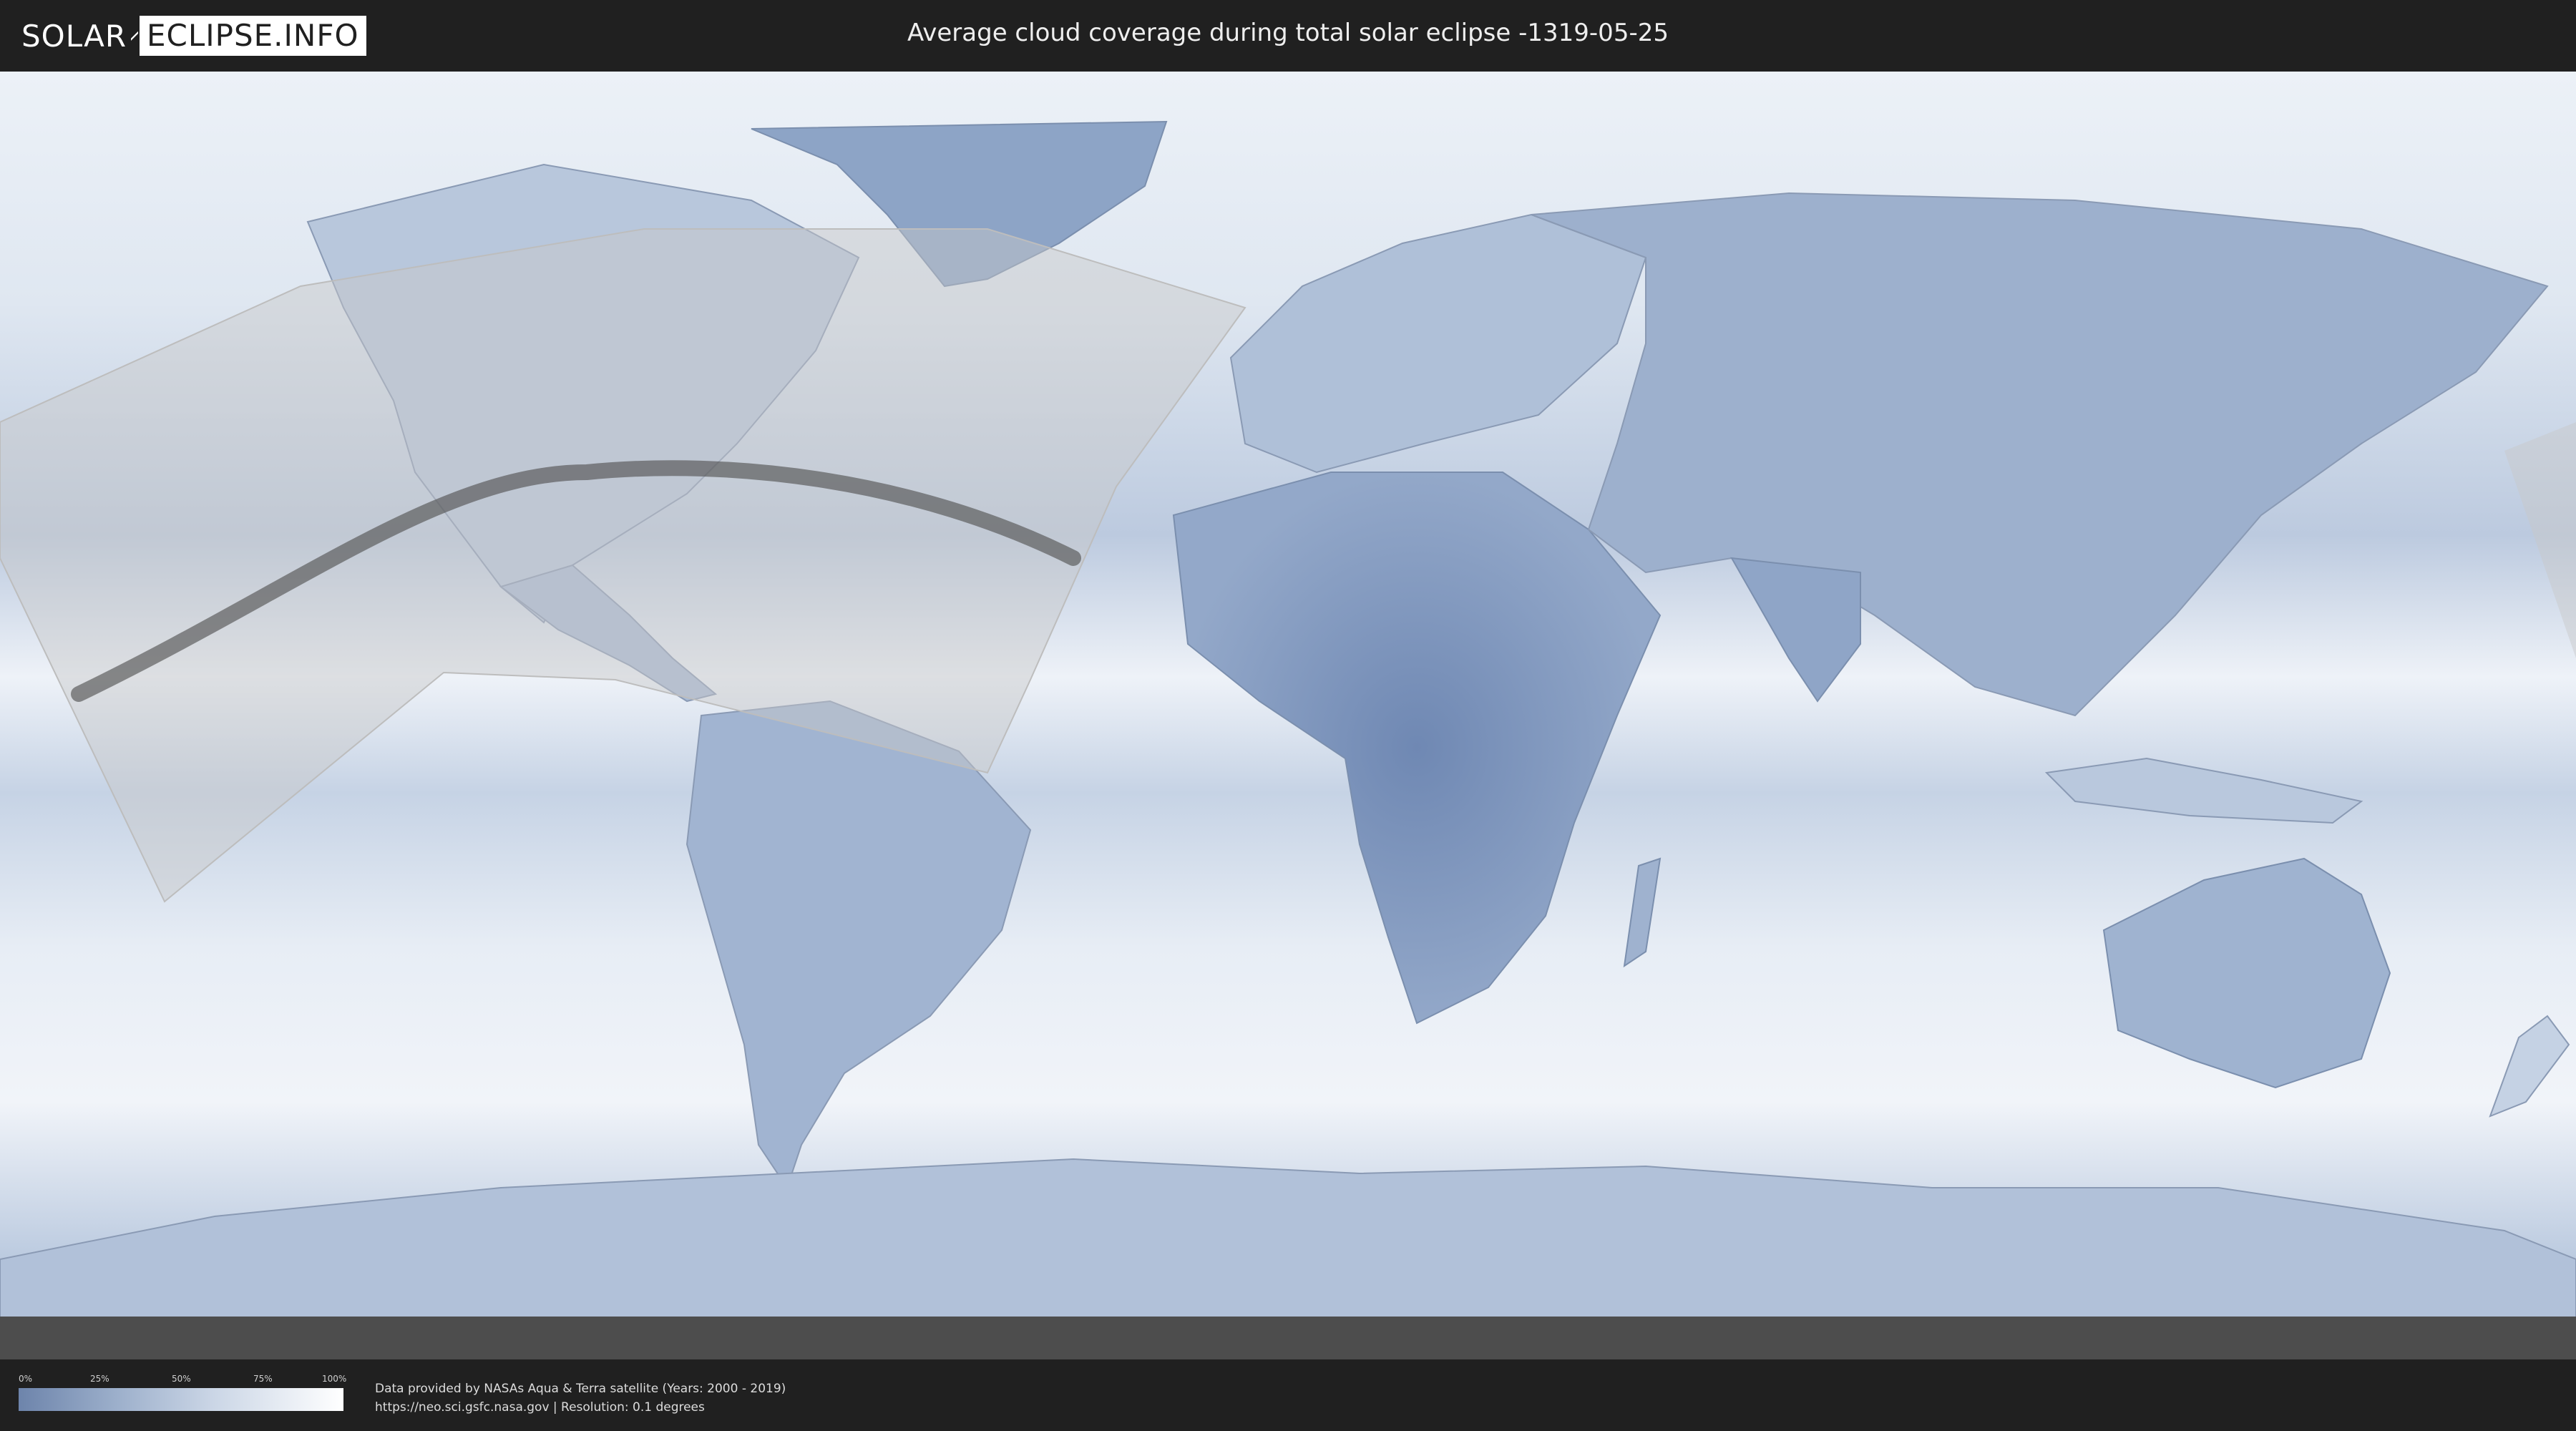  What do you see at coordinates (263, 1379) in the screenshot?
I see `legend-tick-75: 75%` at bounding box center [263, 1379].